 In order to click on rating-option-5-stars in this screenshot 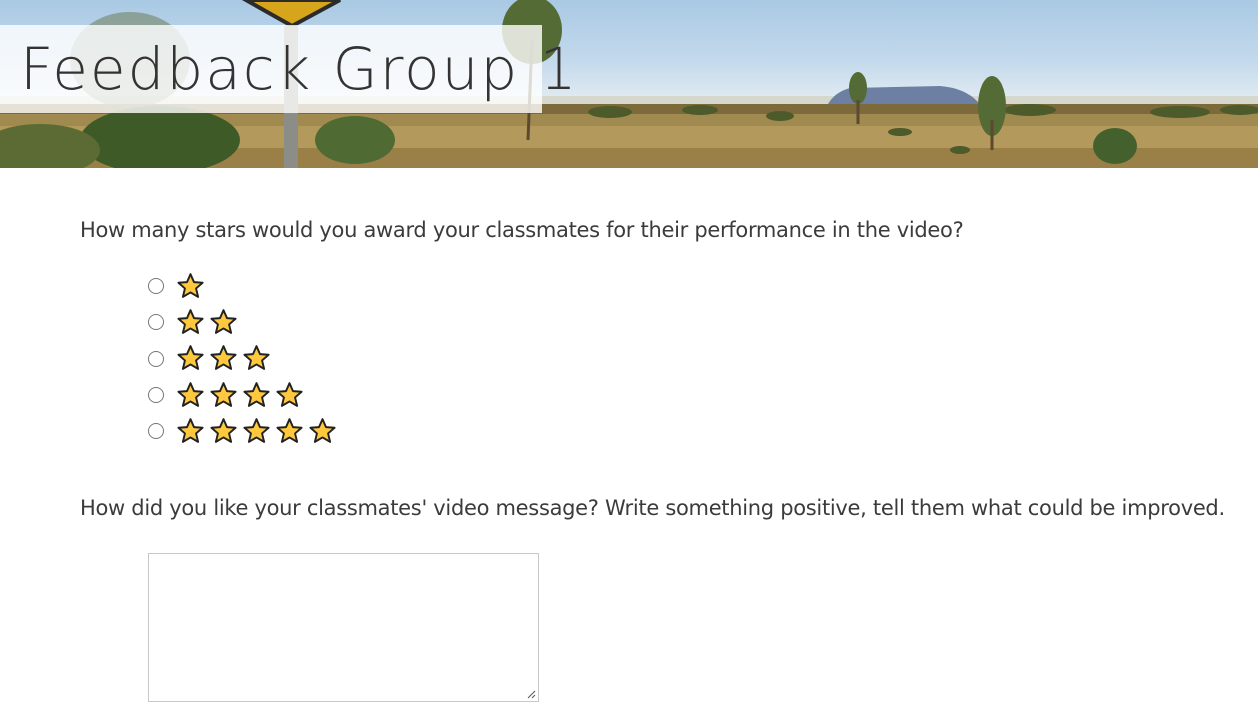, I will do `click(241, 431)`.